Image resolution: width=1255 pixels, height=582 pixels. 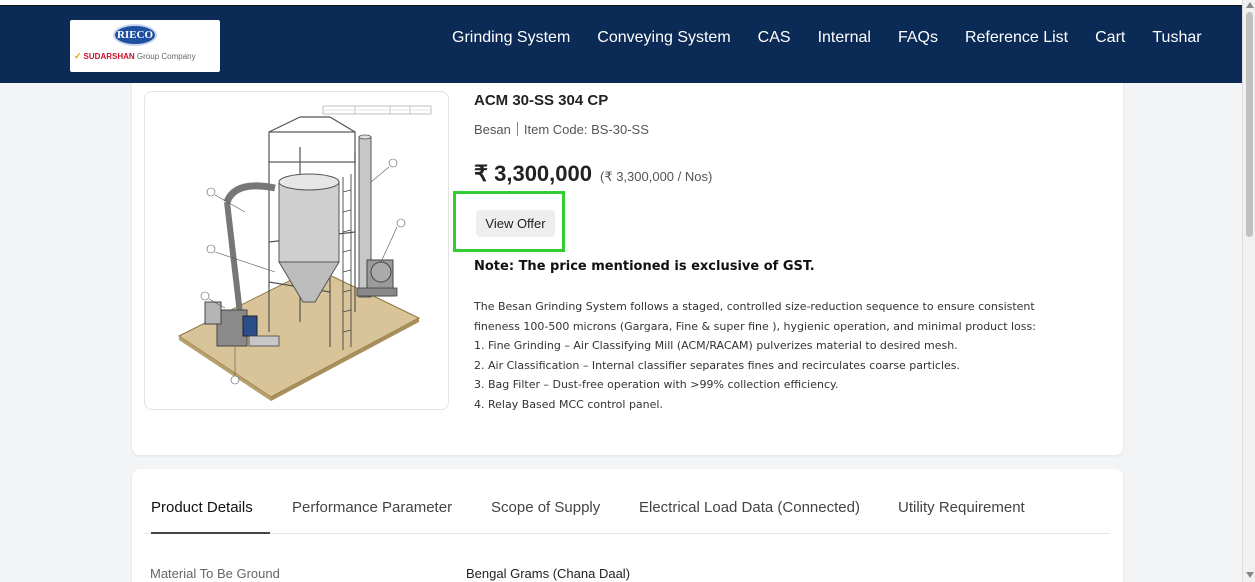 What do you see at coordinates (166, 56) in the screenshot?
I see `logo-group: Group Company` at bounding box center [166, 56].